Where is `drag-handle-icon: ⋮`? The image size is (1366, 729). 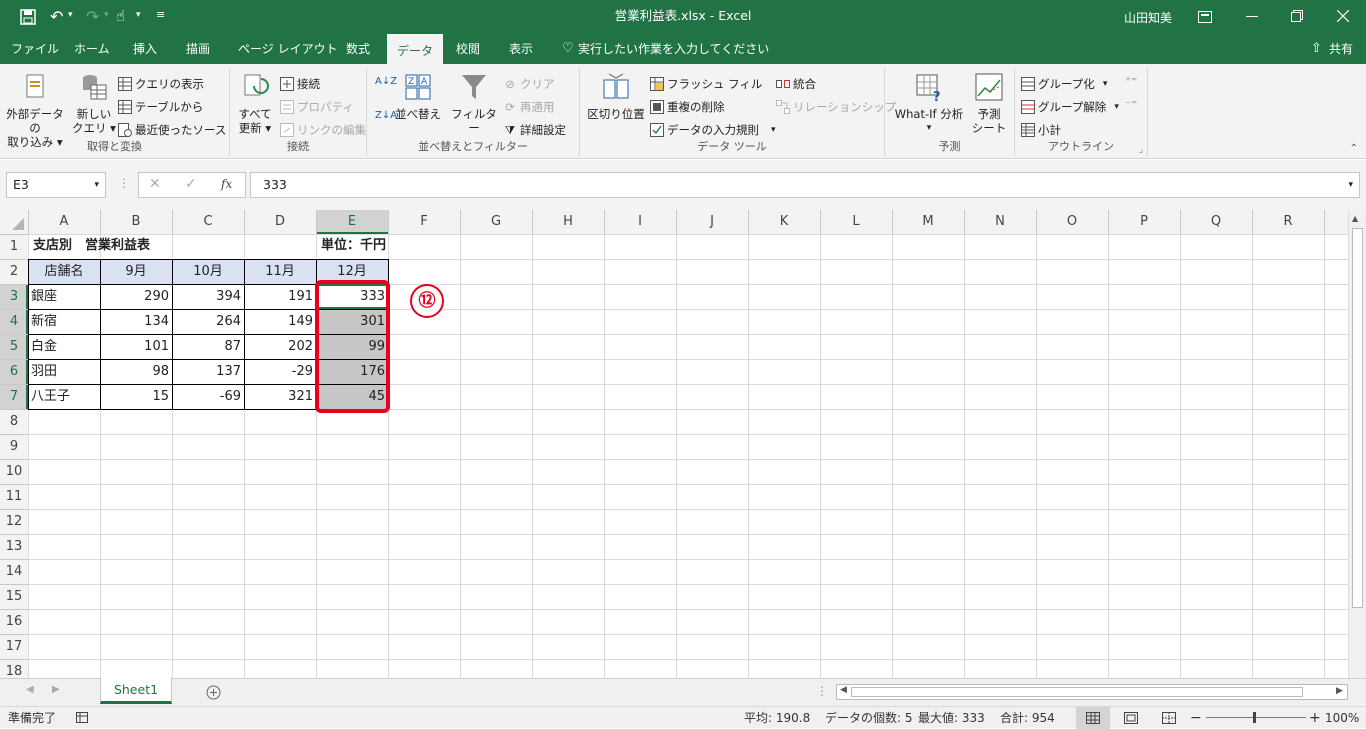
drag-handle-icon: ⋮ is located at coordinates (124, 183).